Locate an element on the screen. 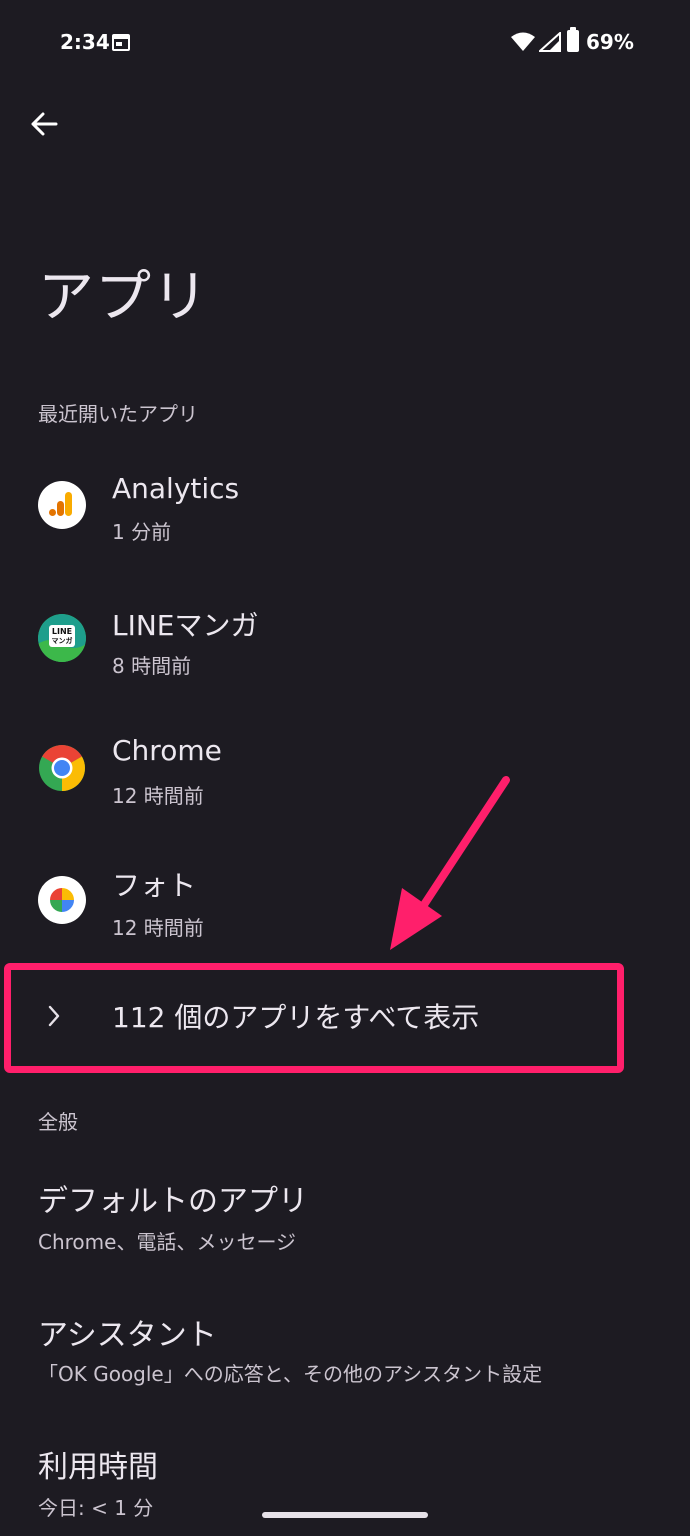  back-arrow-icon is located at coordinates (44, 124).